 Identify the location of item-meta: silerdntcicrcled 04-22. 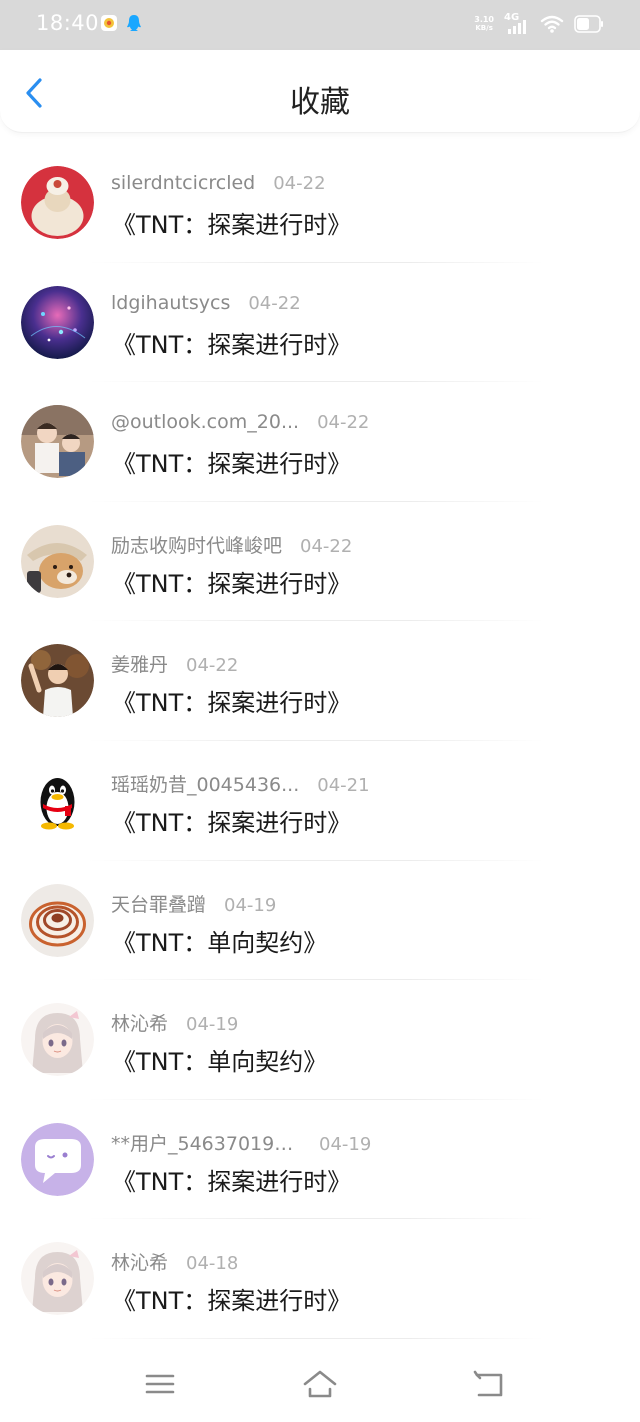
(218, 183).